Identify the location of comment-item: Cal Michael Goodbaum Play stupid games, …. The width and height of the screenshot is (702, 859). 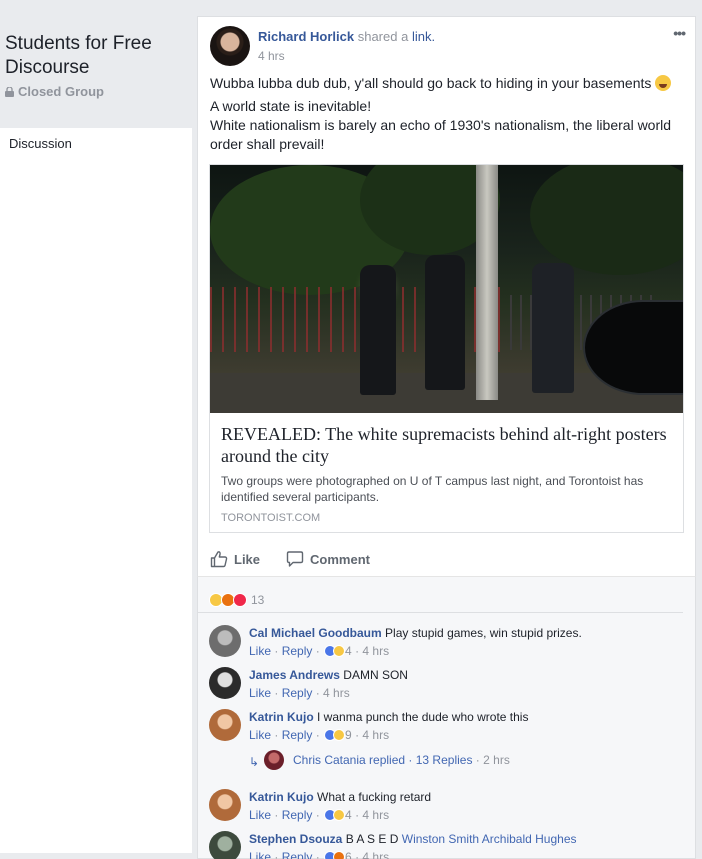
(452, 638).